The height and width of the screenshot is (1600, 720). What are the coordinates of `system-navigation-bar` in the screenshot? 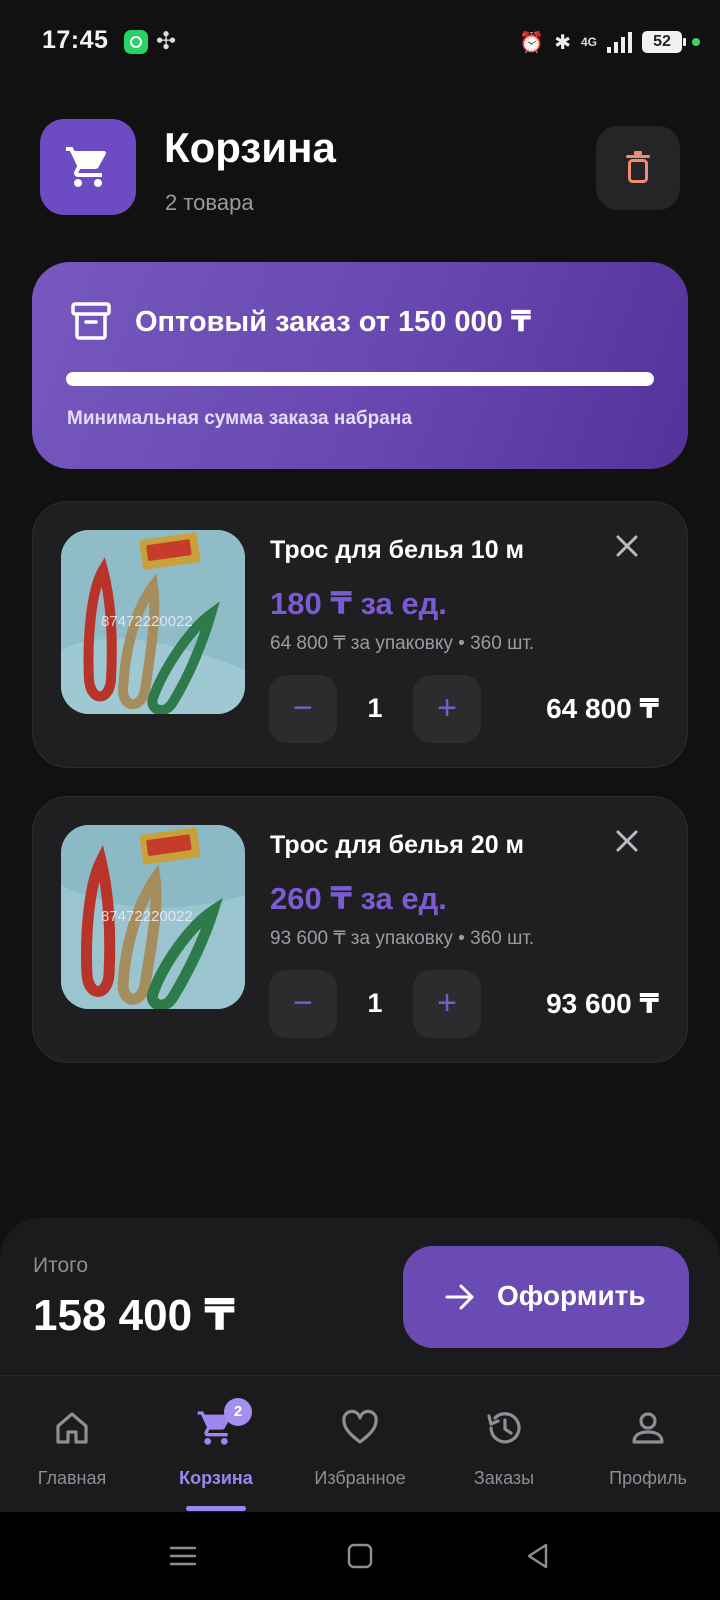 It's located at (360, 1556).